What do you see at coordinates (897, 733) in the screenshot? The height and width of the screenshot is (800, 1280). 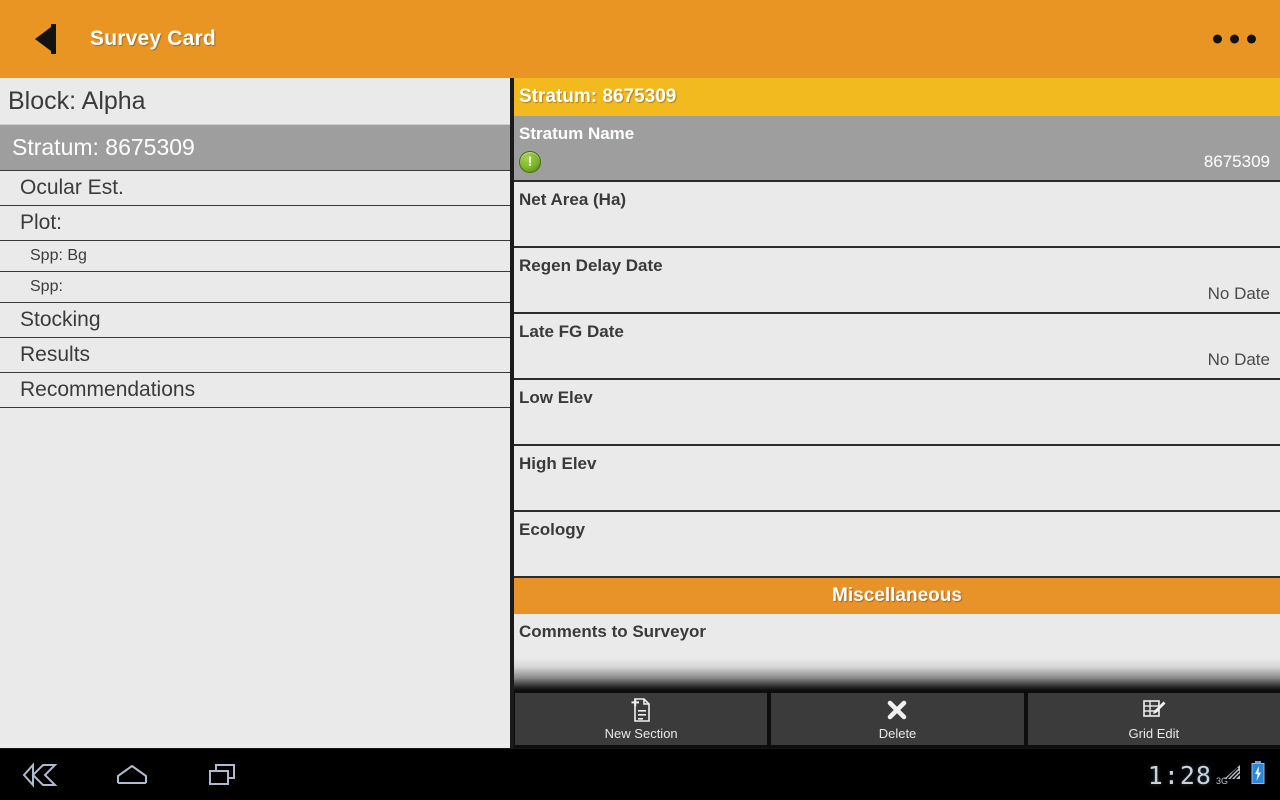 I see `delete-label: Delete` at bounding box center [897, 733].